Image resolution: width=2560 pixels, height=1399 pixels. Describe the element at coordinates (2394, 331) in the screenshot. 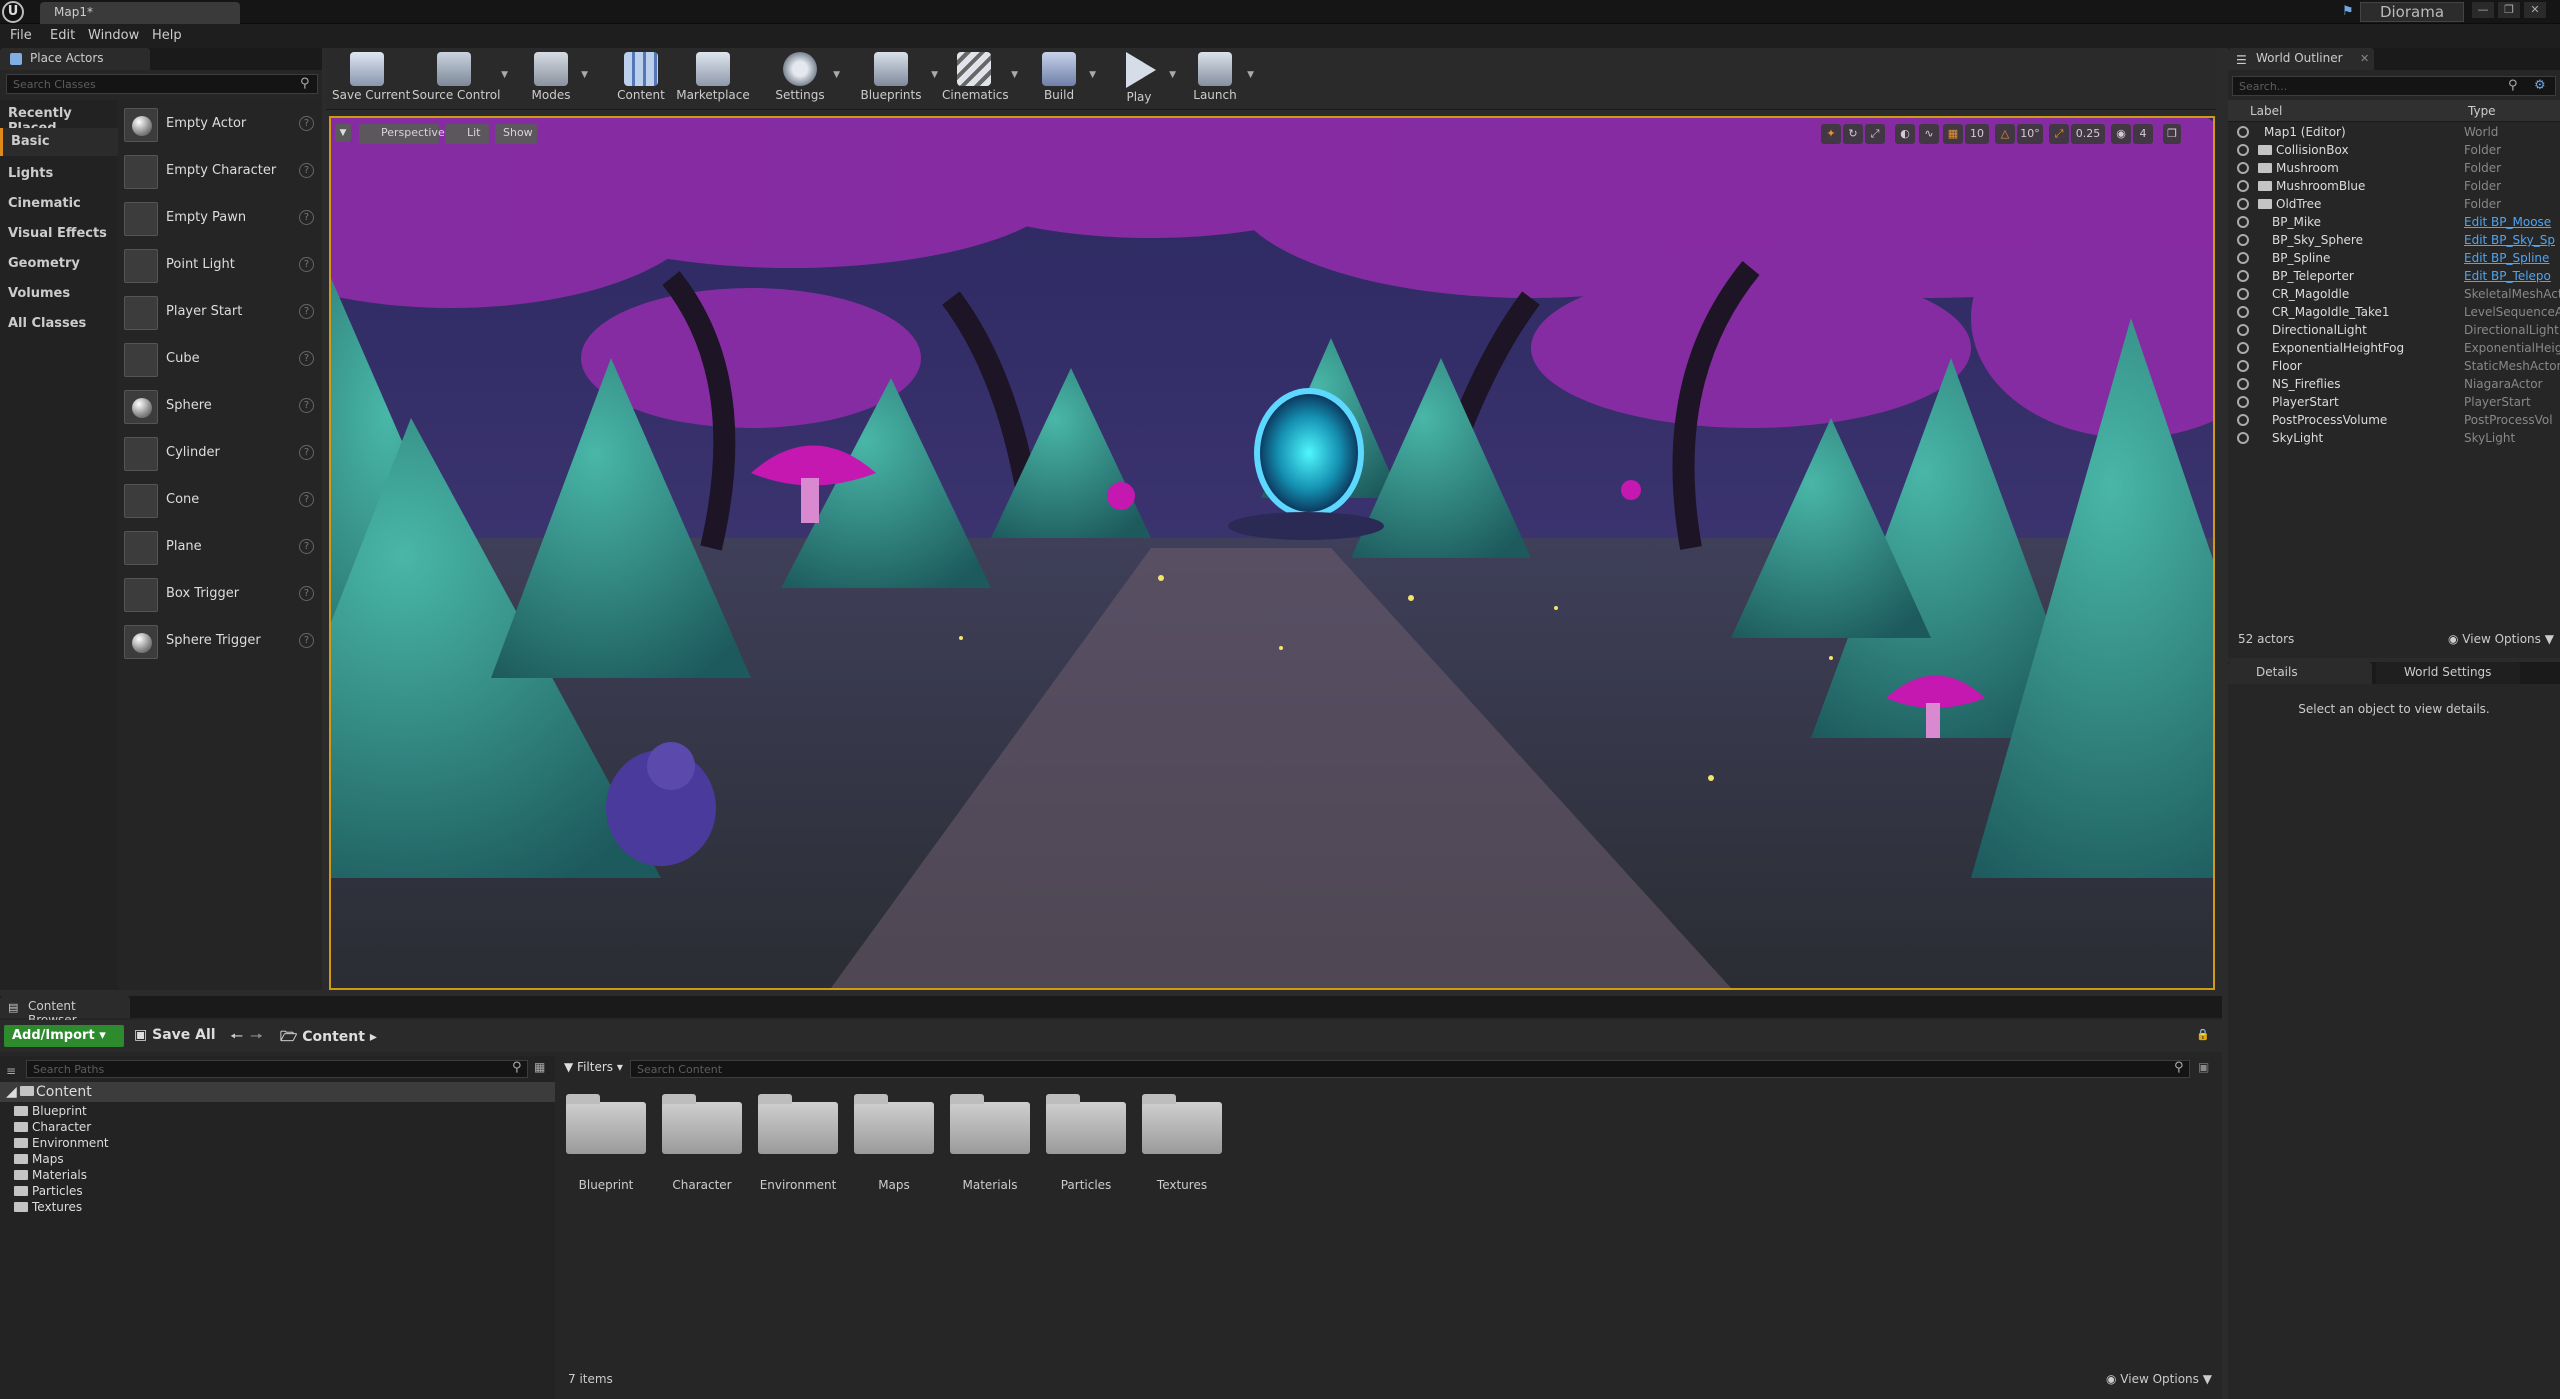

I see `outliner-row: DirectionalLight DirectionalLight` at that location.